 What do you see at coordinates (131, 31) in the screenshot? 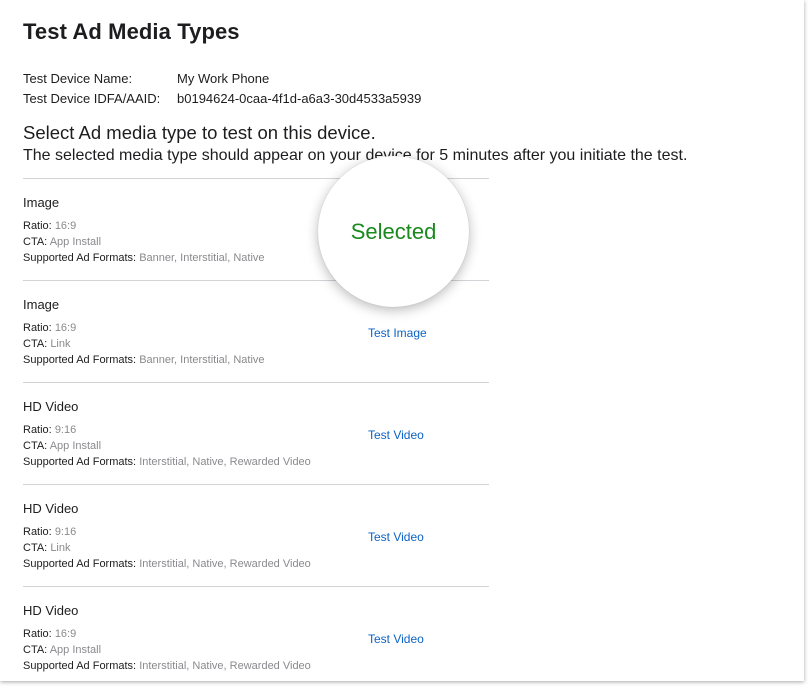
I see `page-title: Test Ad Media Types` at bounding box center [131, 31].